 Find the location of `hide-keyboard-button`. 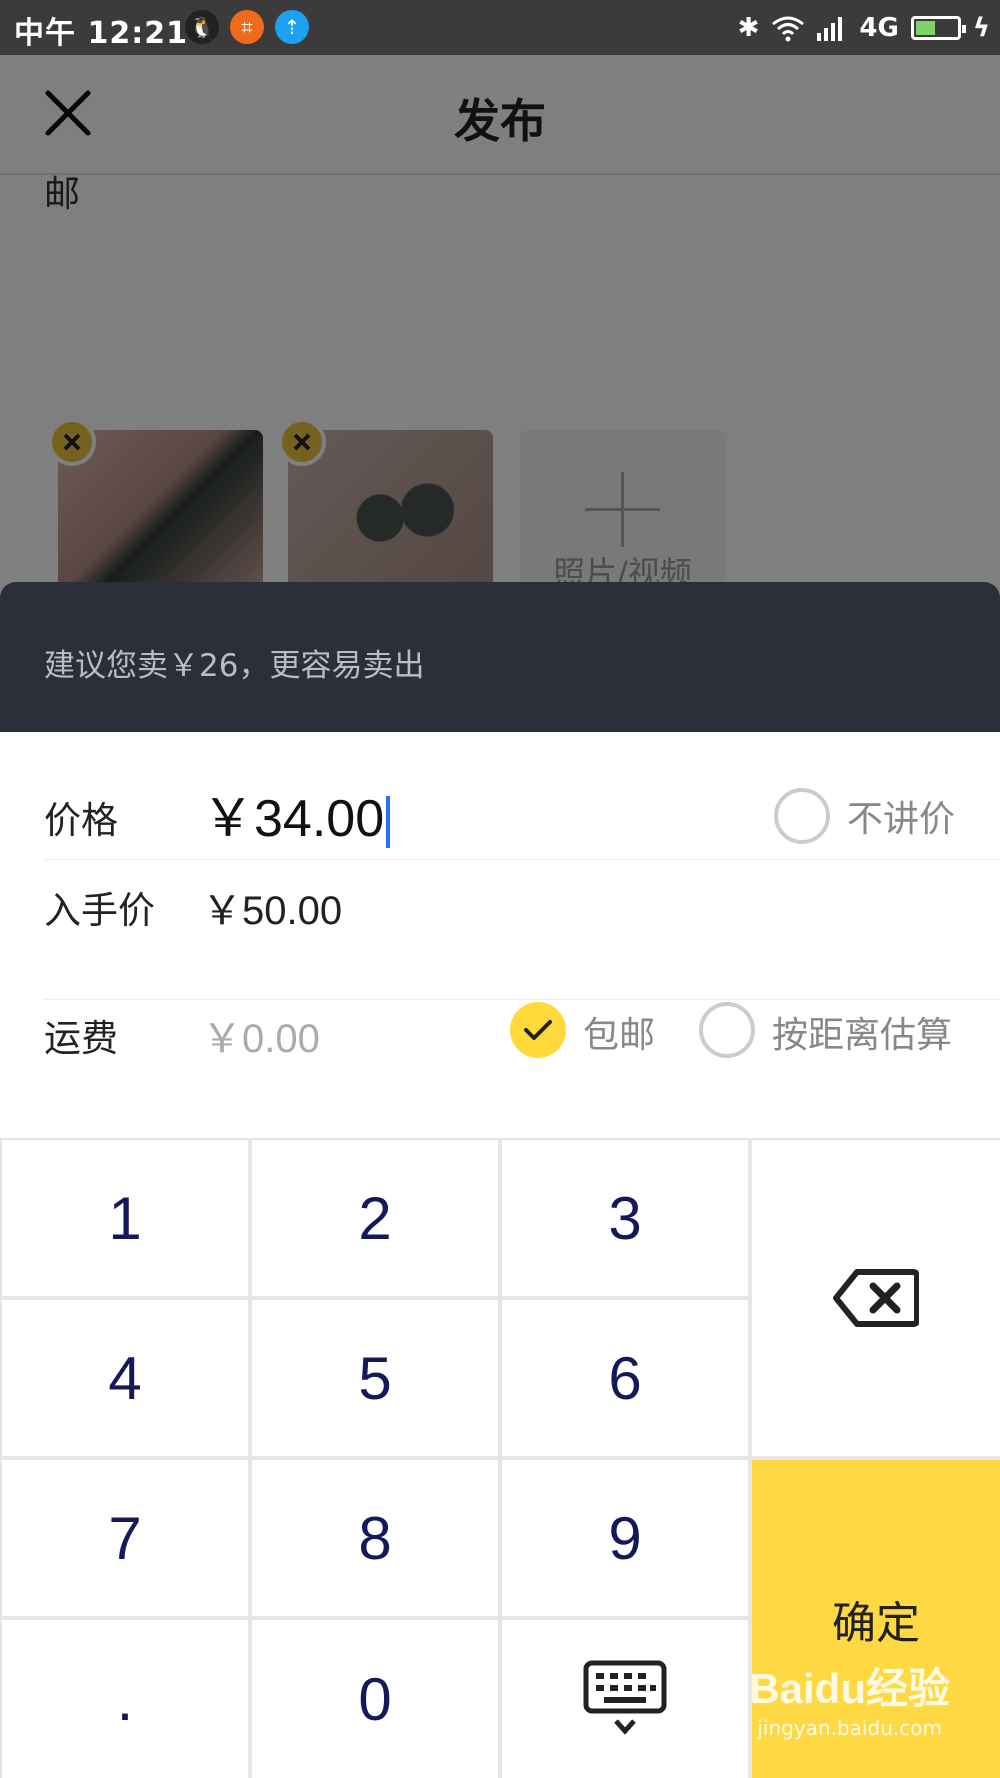

hide-keyboard-button is located at coordinates (625, 1699).